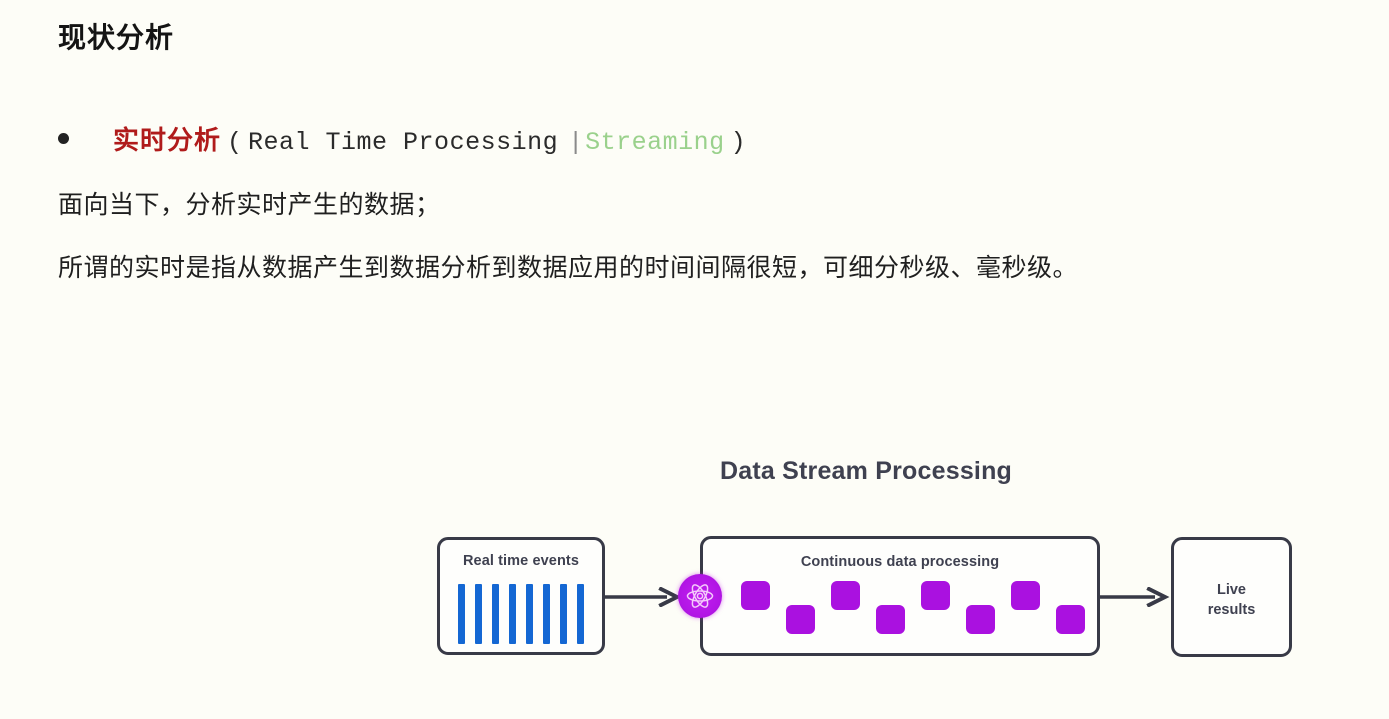 The width and height of the screenshot is (1389, 719). Describe the element at coordinates (521, 561) in the screenshot. I see `stage-label-real-time-events: Real time events` at that location.